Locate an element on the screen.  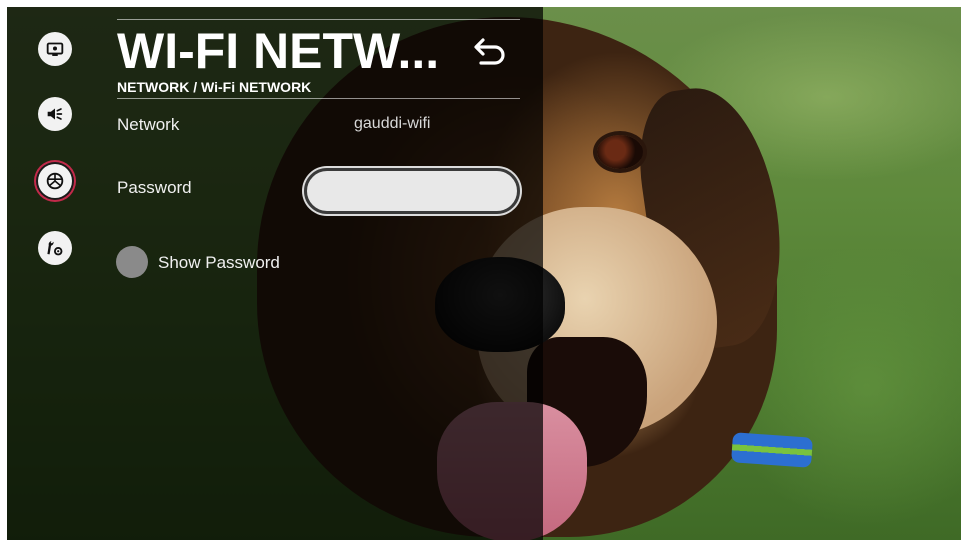
nav-network-button is located at coordinates (55, 181).